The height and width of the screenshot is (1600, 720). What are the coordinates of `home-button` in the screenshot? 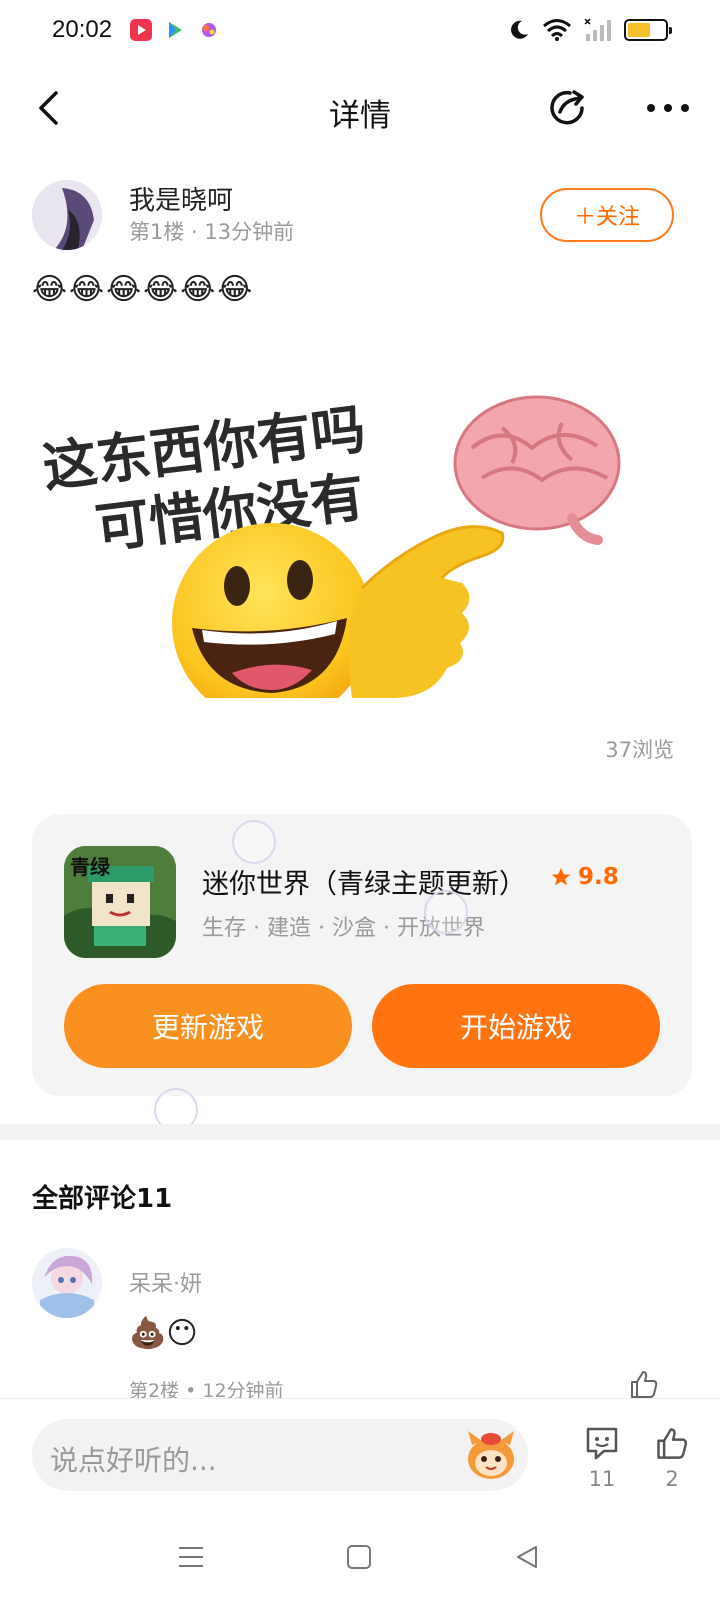 It's located at (359, 1557).